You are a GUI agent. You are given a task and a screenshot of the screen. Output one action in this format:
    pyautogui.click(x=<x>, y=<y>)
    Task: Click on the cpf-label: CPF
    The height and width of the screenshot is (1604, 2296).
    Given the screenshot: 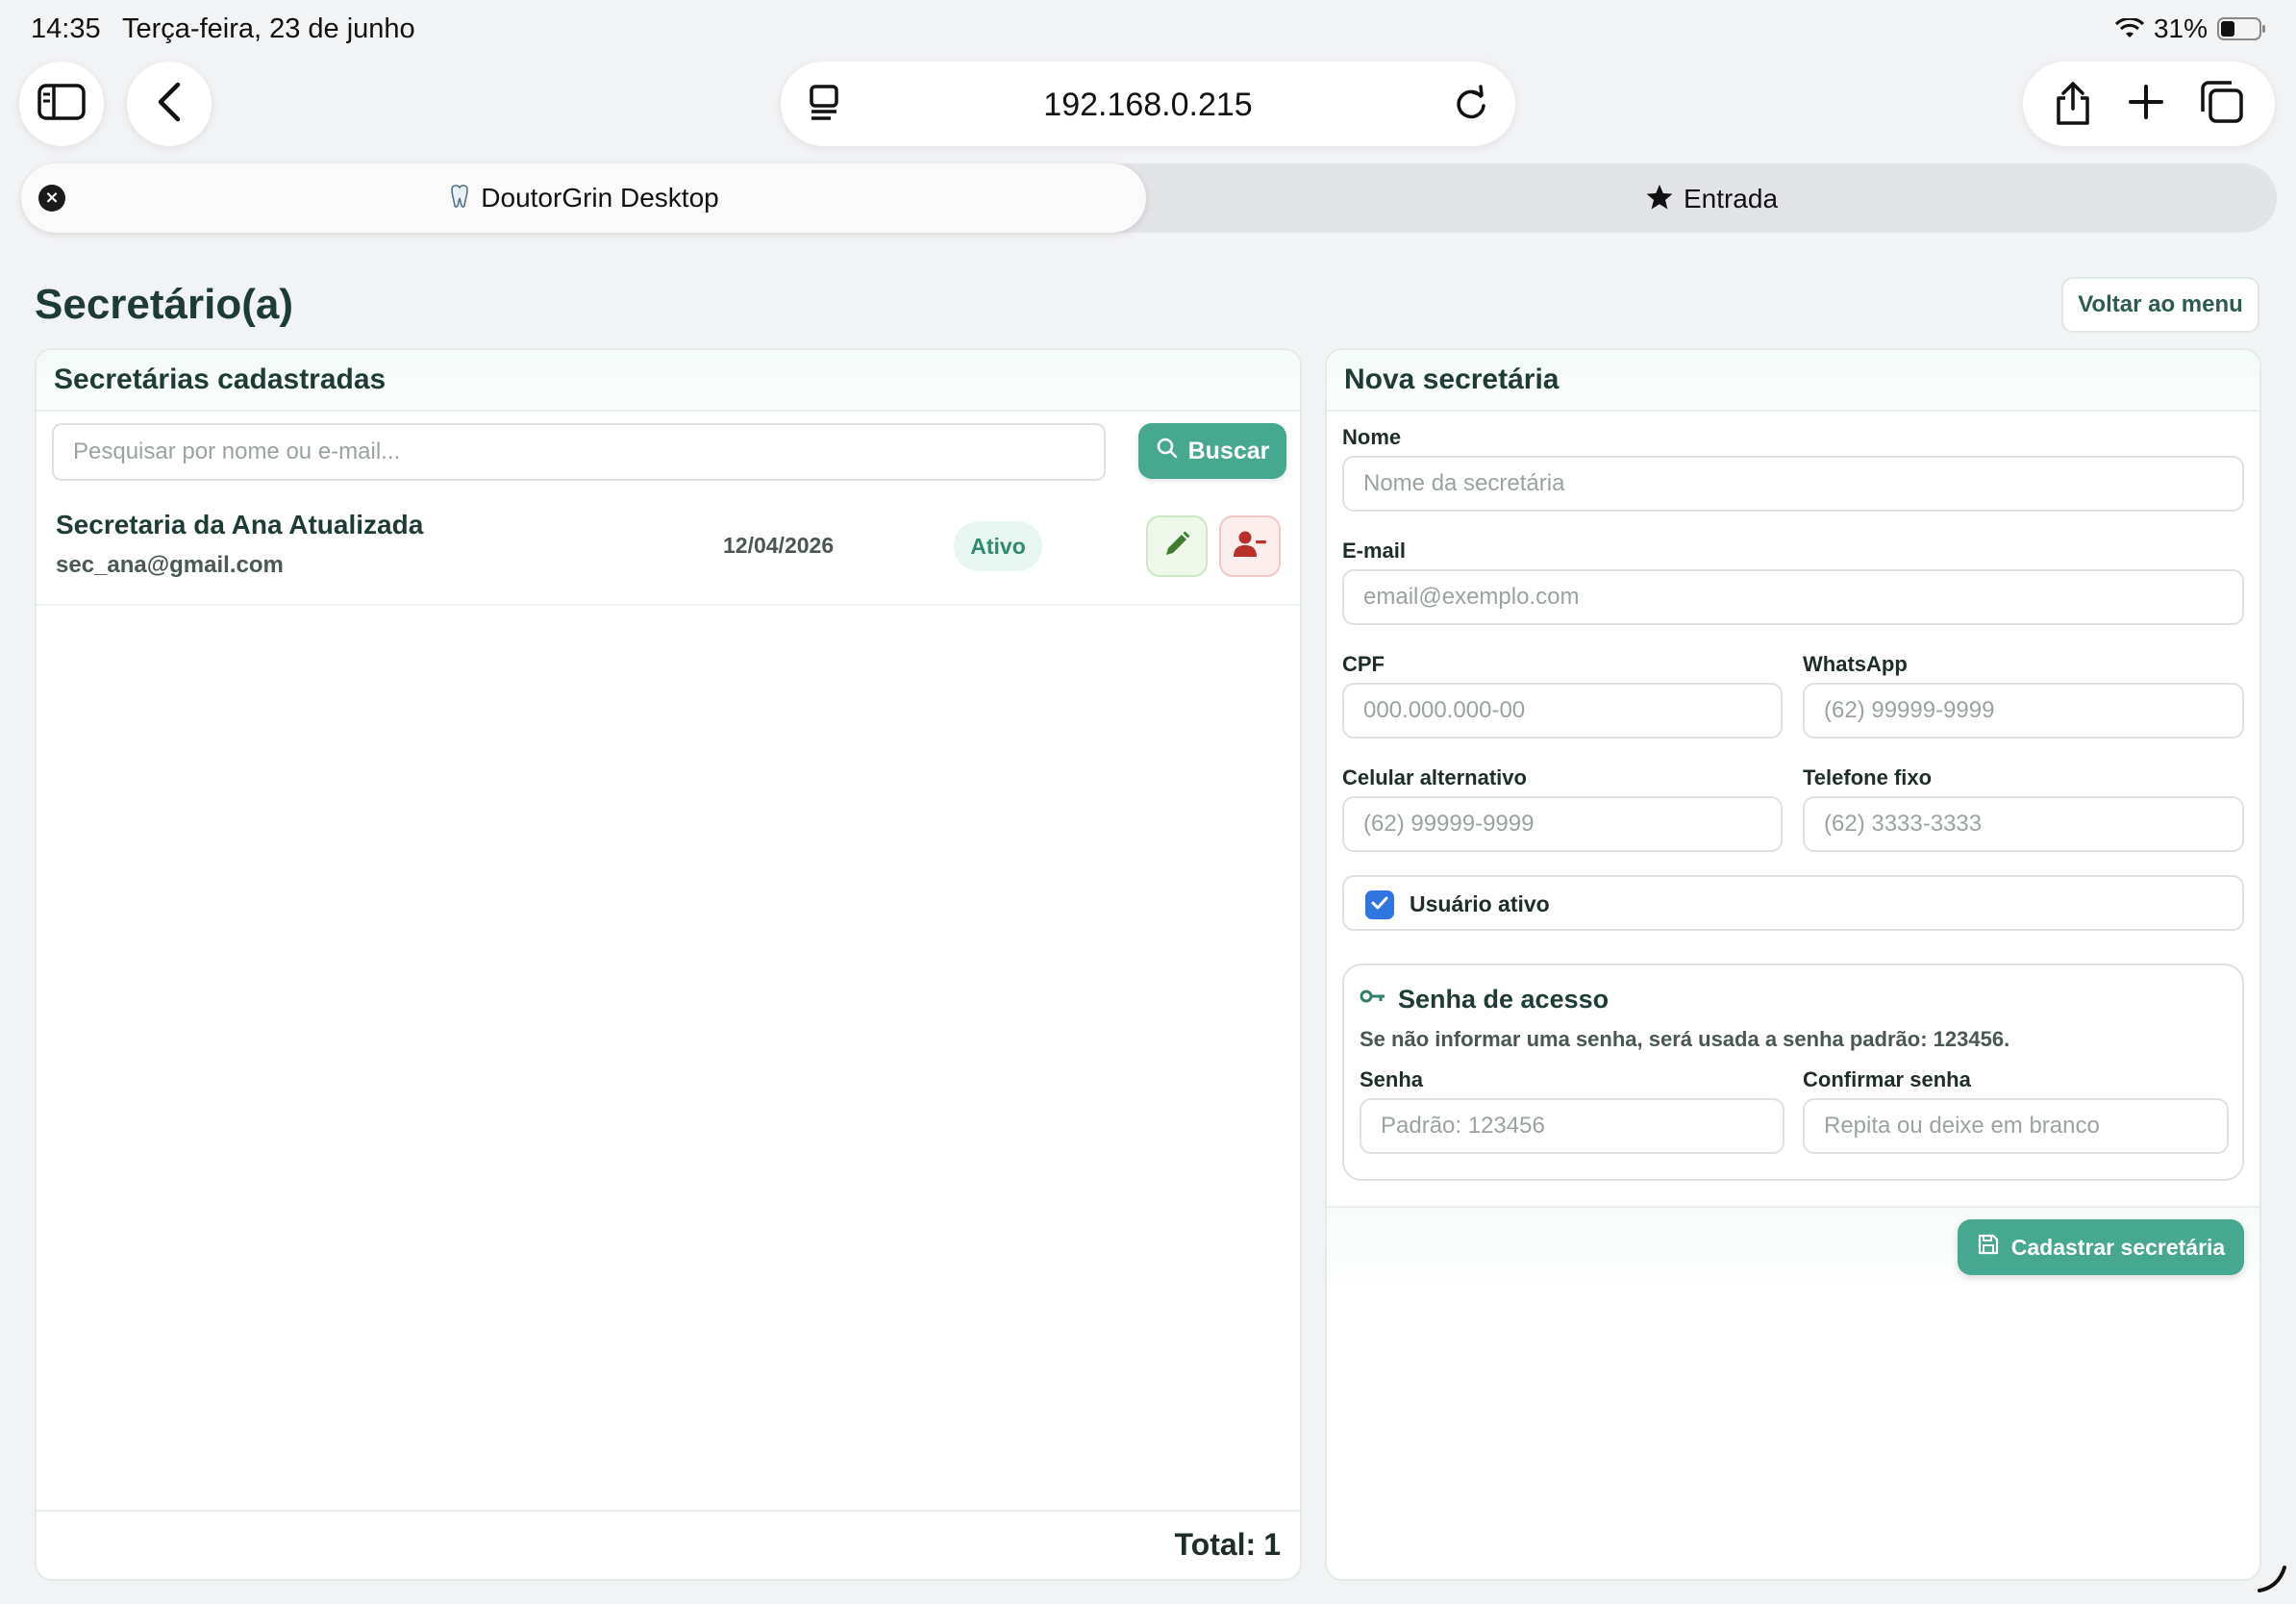 What is the action you would take?
    pyautogui.click(x=1363, y=664)
    